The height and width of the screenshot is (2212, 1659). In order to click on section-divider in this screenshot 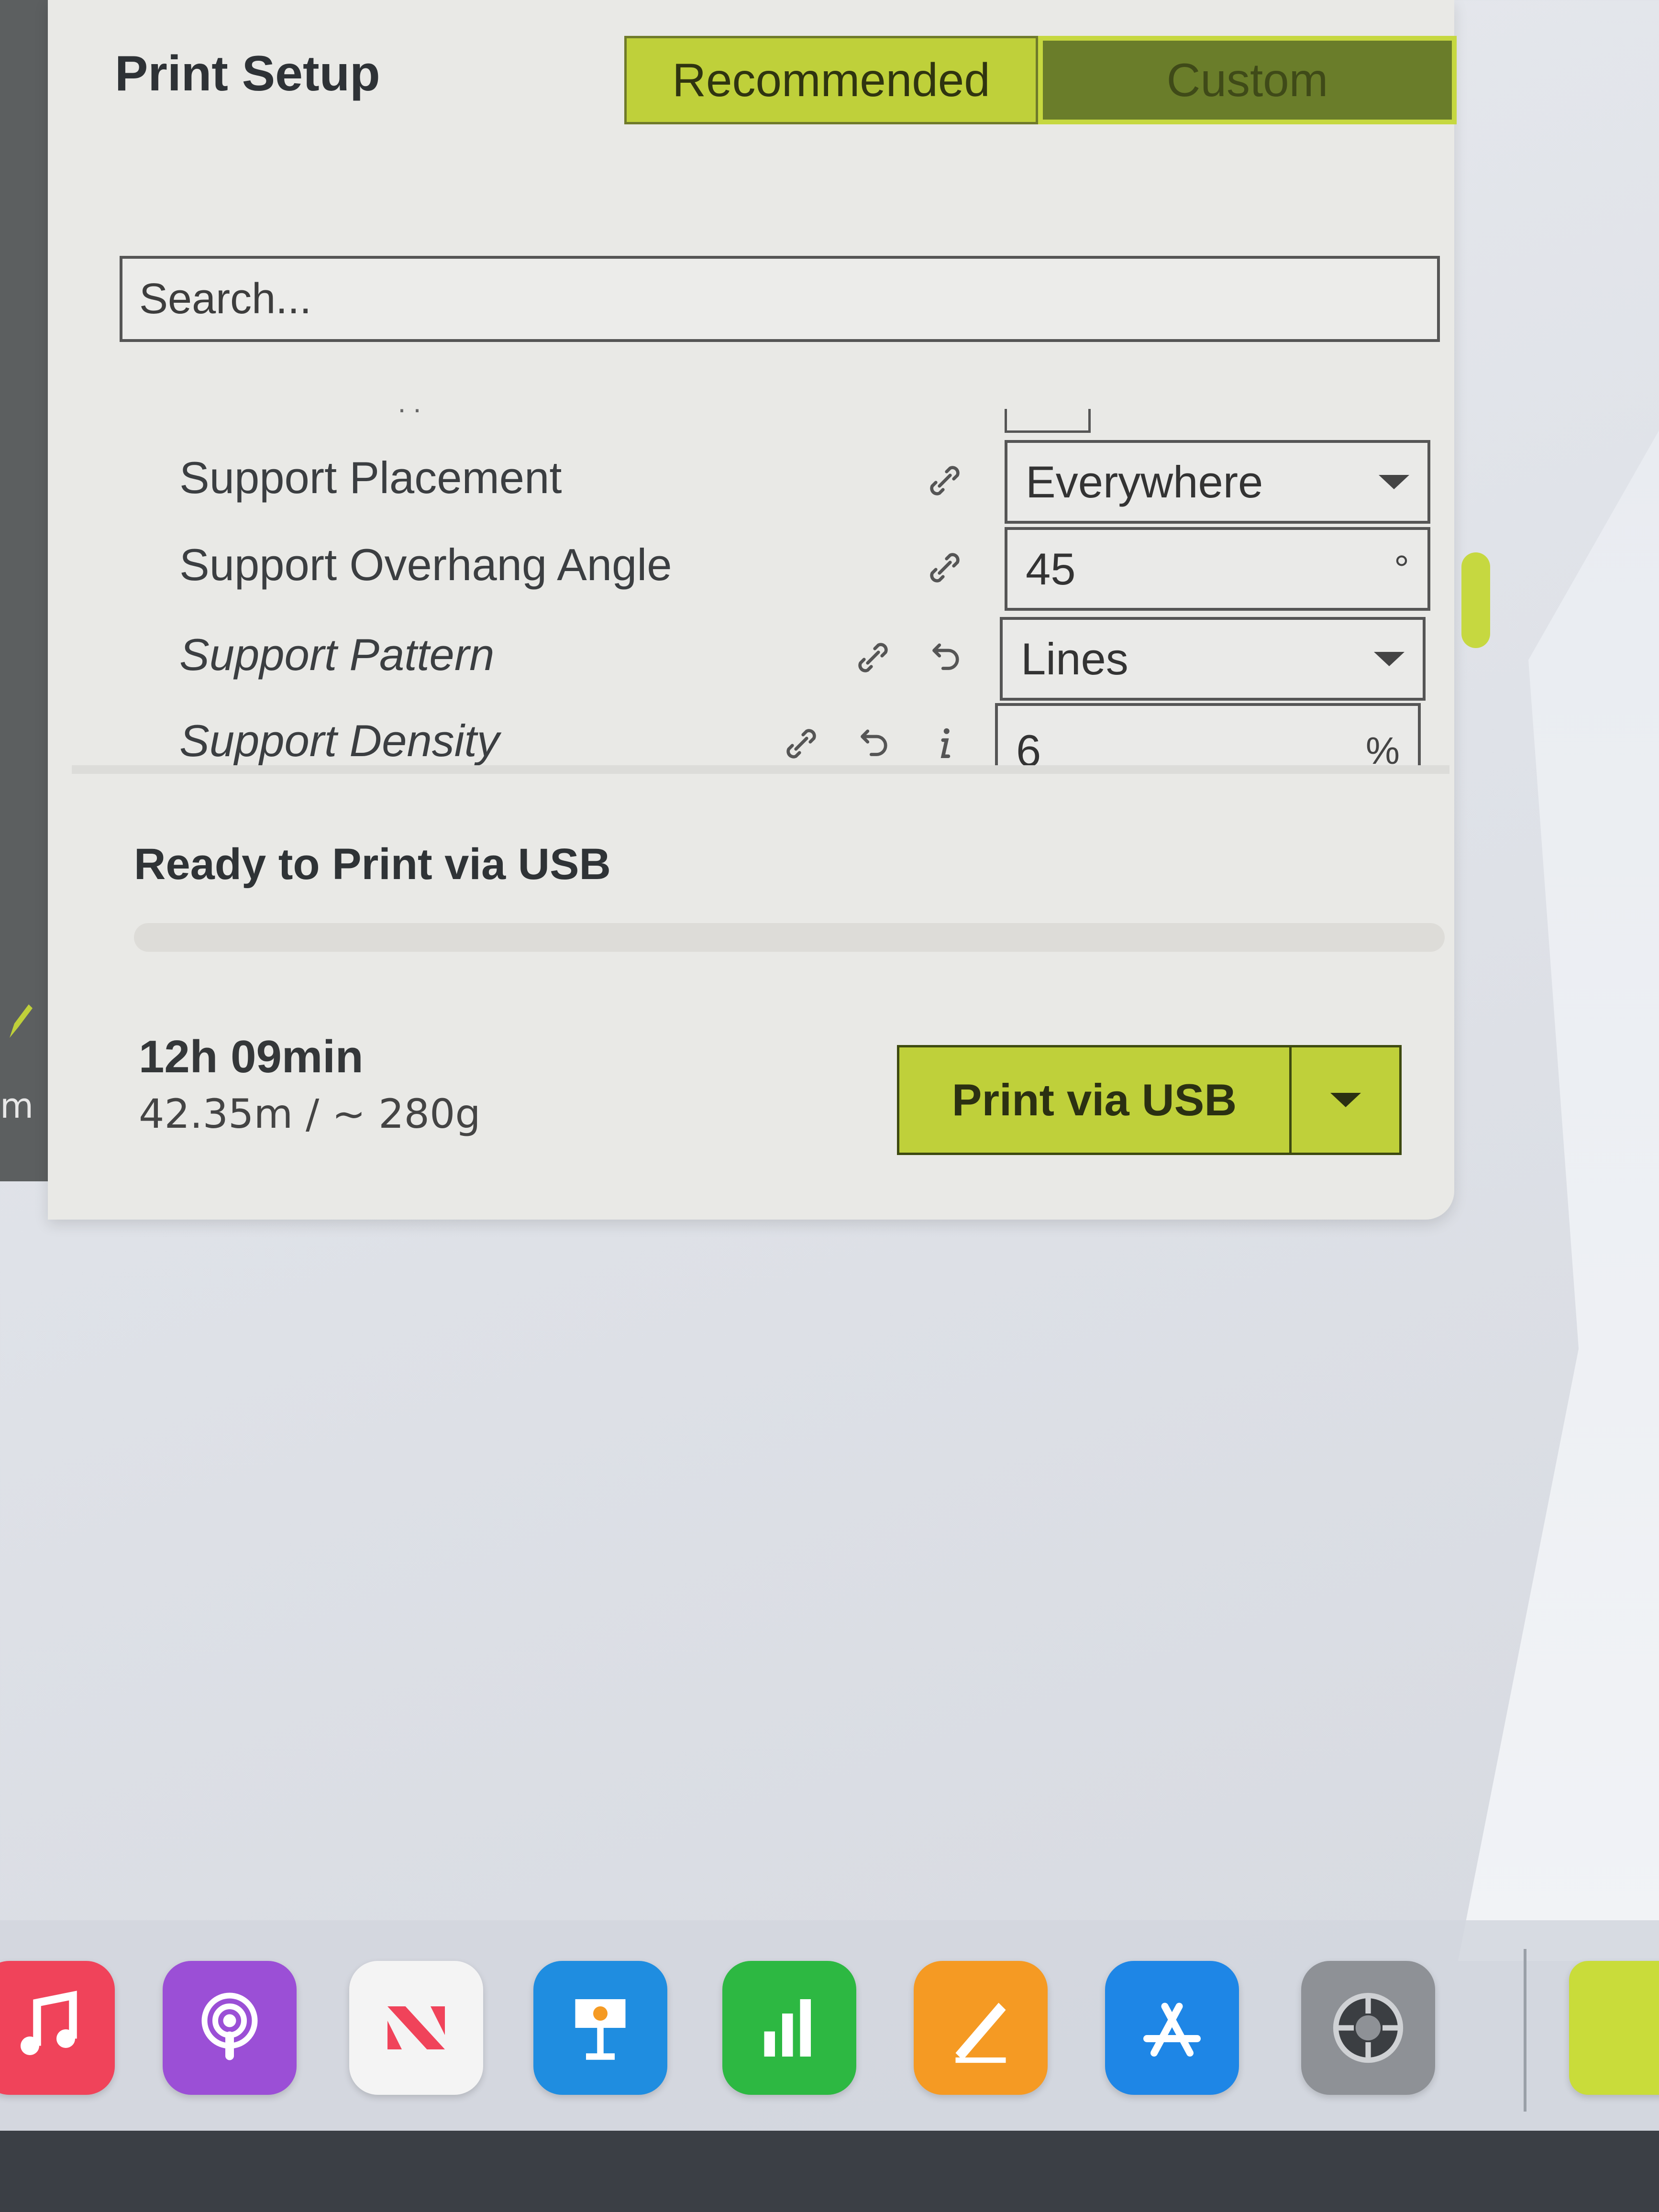, I will do `click(760, 769)`.